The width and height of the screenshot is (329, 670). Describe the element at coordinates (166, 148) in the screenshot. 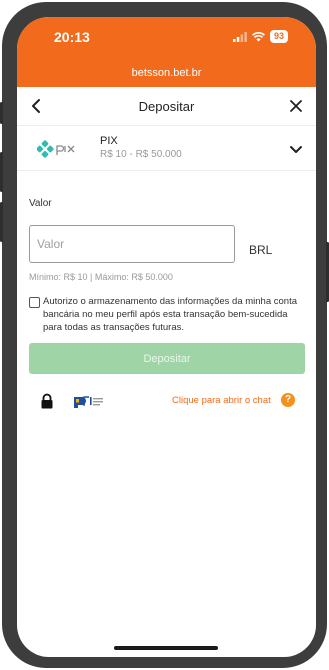

I see `payment-method-selector: PIX R$ 10 - R$ 50.000` at that location.